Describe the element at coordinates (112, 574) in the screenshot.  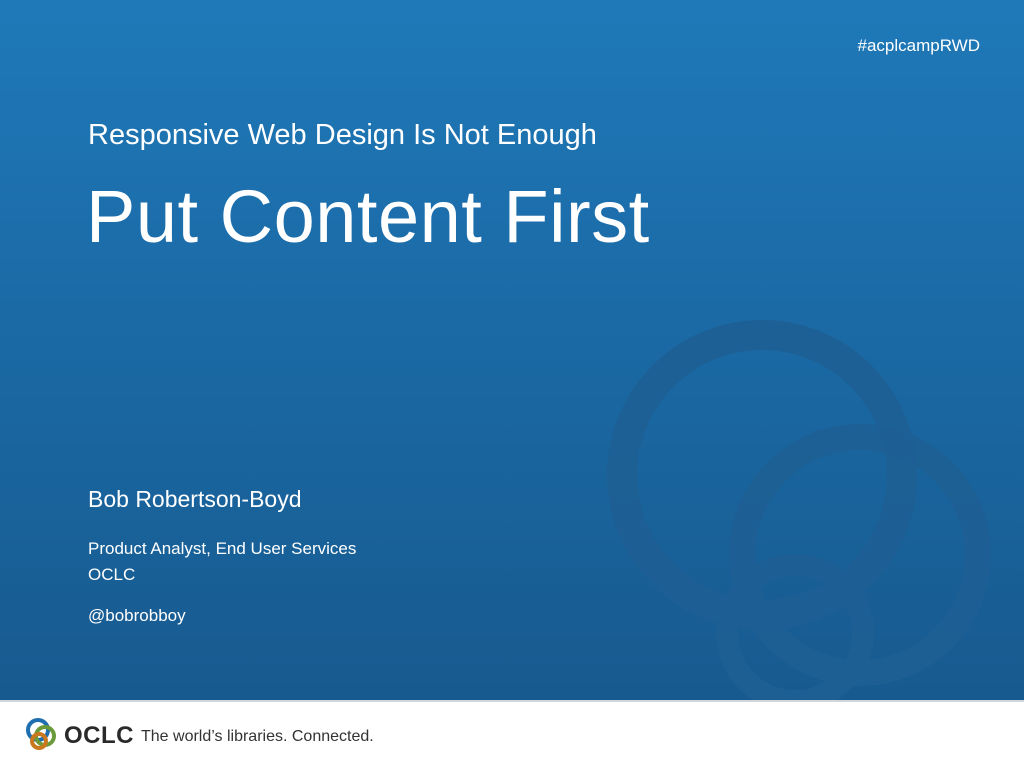
I see `author-organization: OCLC` at that location.